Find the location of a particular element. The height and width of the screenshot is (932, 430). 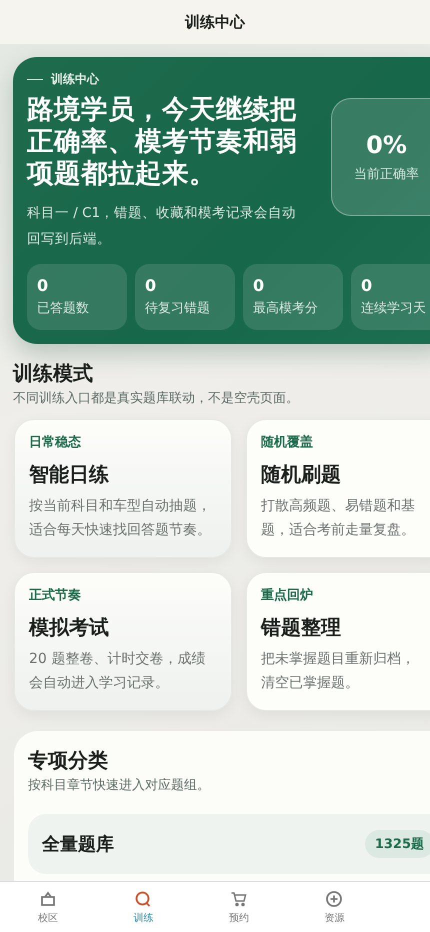

stat-label: 已答题数 is located at coordinates (63, 308).